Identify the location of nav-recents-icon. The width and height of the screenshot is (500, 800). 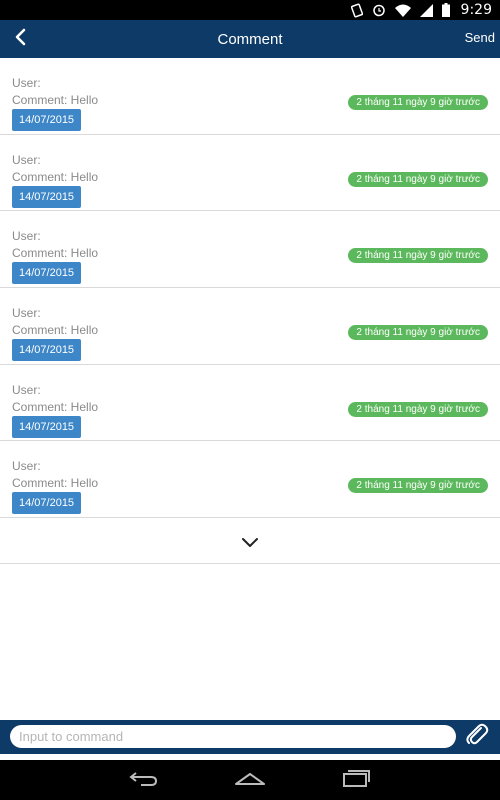
(356, 780).